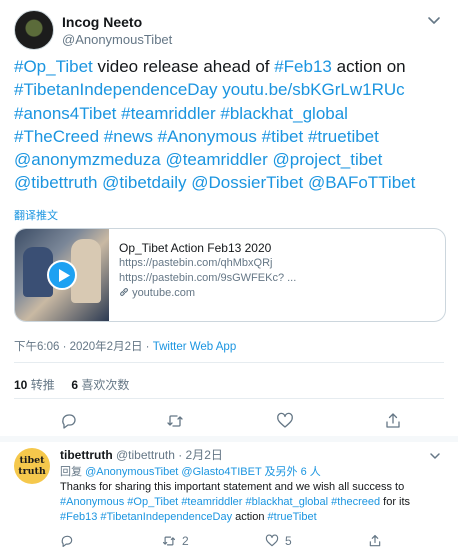  What do you see at coordinates (200, 455) in the screenshot?
I see `reply-date: · 2月2日` at bounding box center [200, 455].